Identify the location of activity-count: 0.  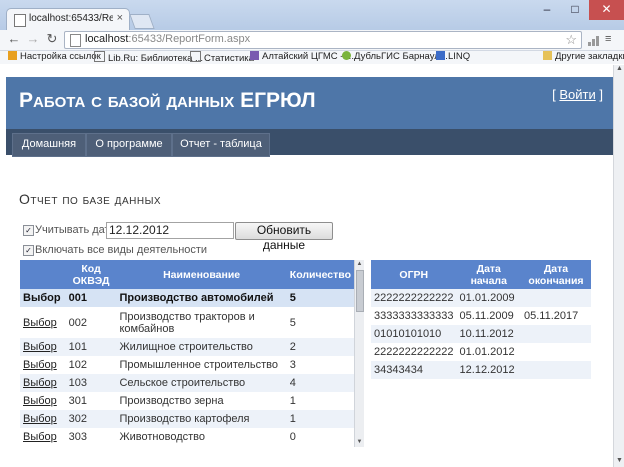
(320, 437).